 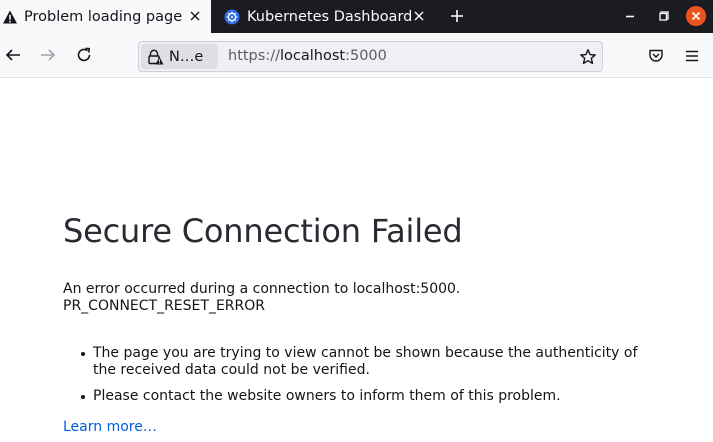 I want to click on insecure-lock-icon, so click(x=156, y=56).